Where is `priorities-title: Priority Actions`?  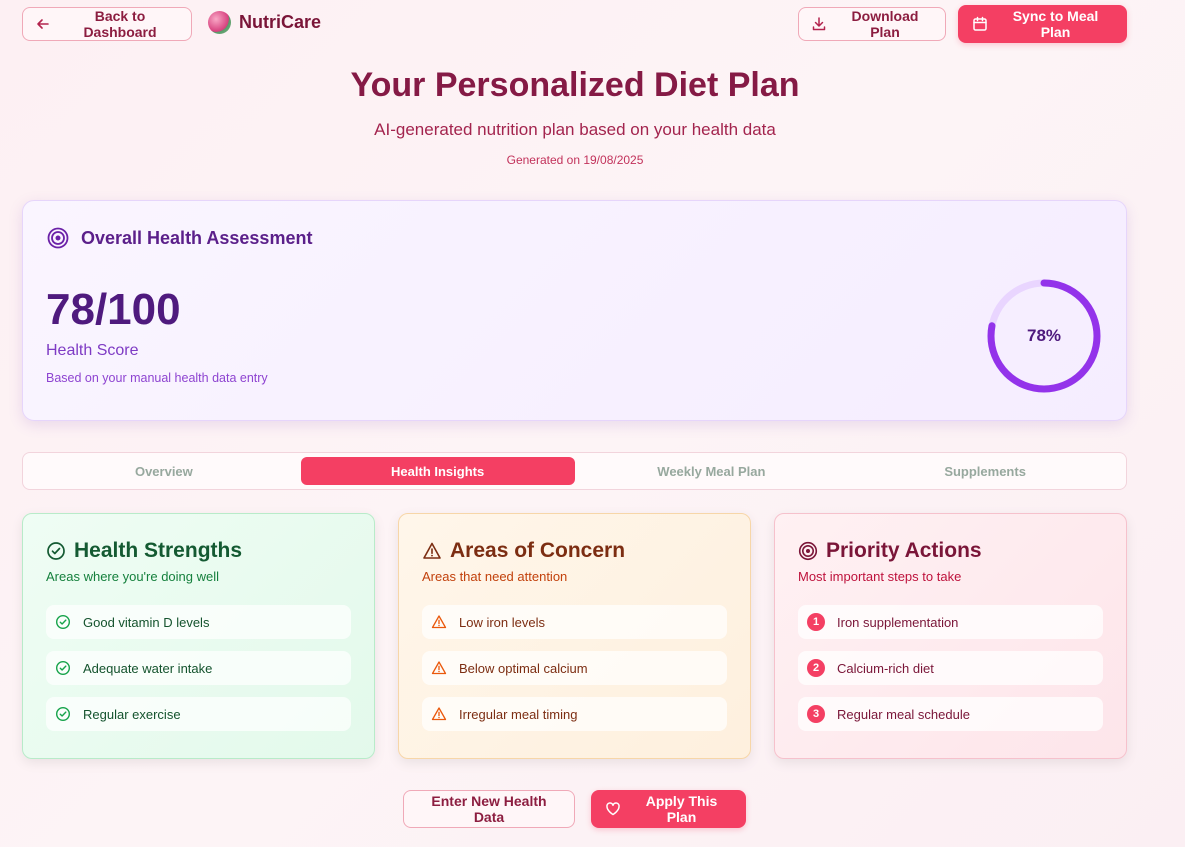
priorities-title: Priority Actions is located at coordinates (904, 550).